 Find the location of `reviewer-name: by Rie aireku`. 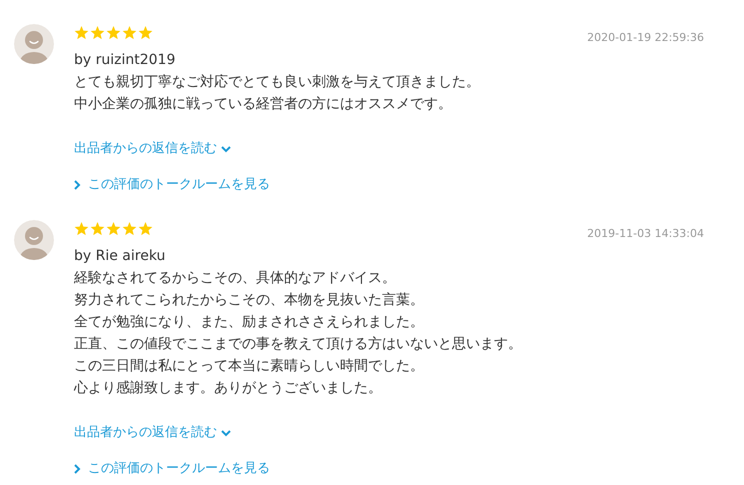

reviewer-name: by Rie aireku is located at coordinates (120, 256).